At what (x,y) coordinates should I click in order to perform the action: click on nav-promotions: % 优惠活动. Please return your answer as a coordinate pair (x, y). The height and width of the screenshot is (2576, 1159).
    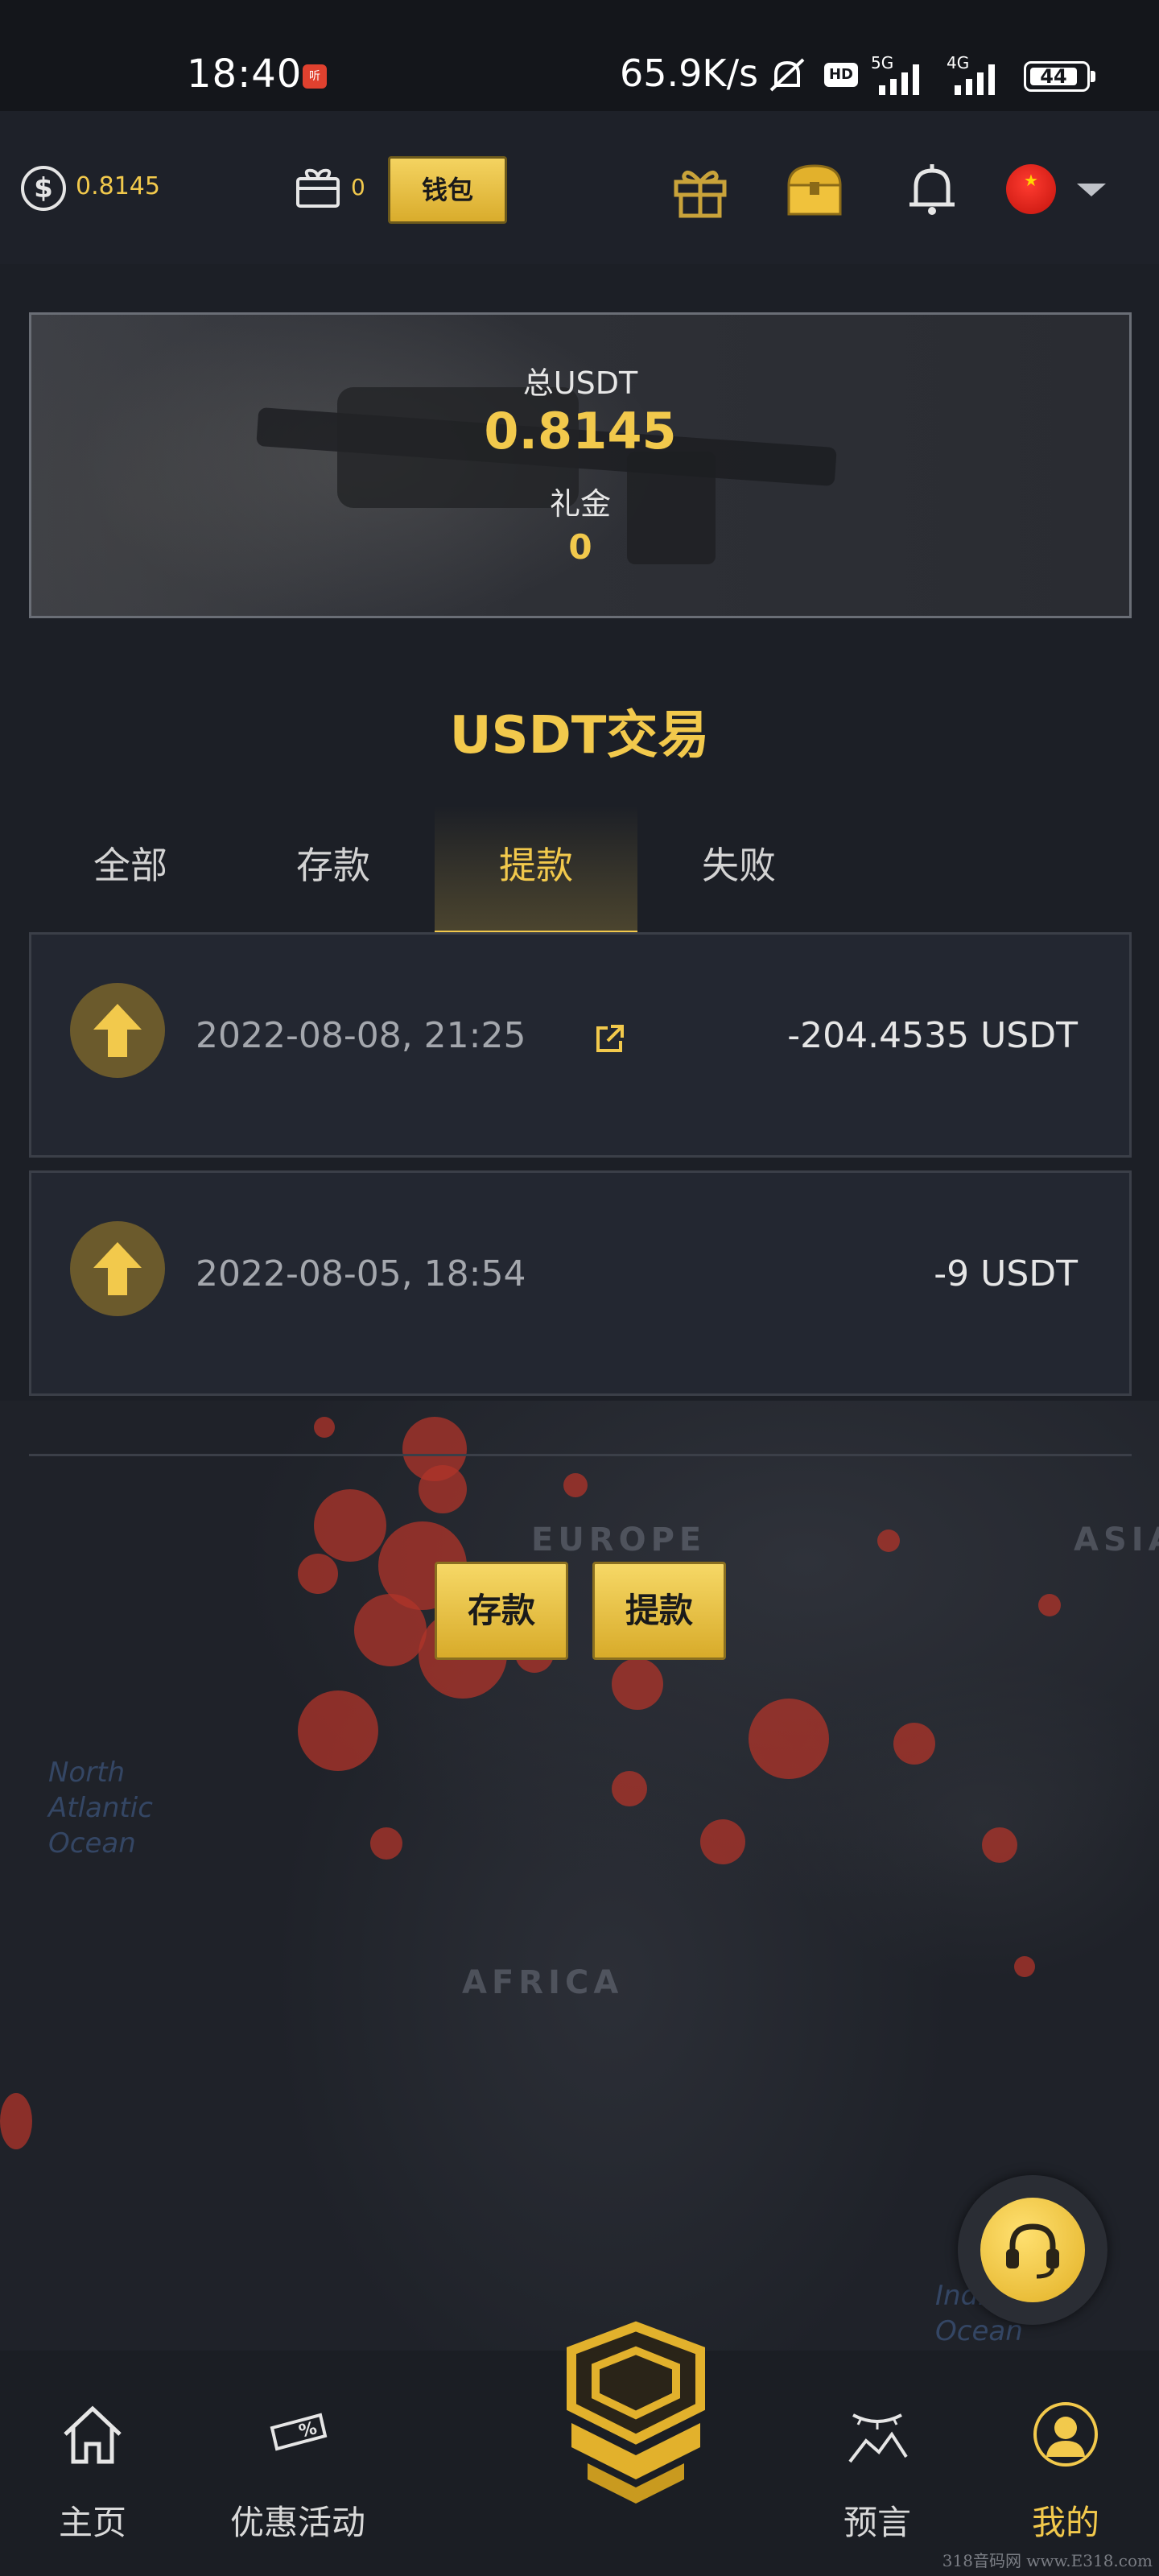
    Looking at the image, I should click on (297, 2463).